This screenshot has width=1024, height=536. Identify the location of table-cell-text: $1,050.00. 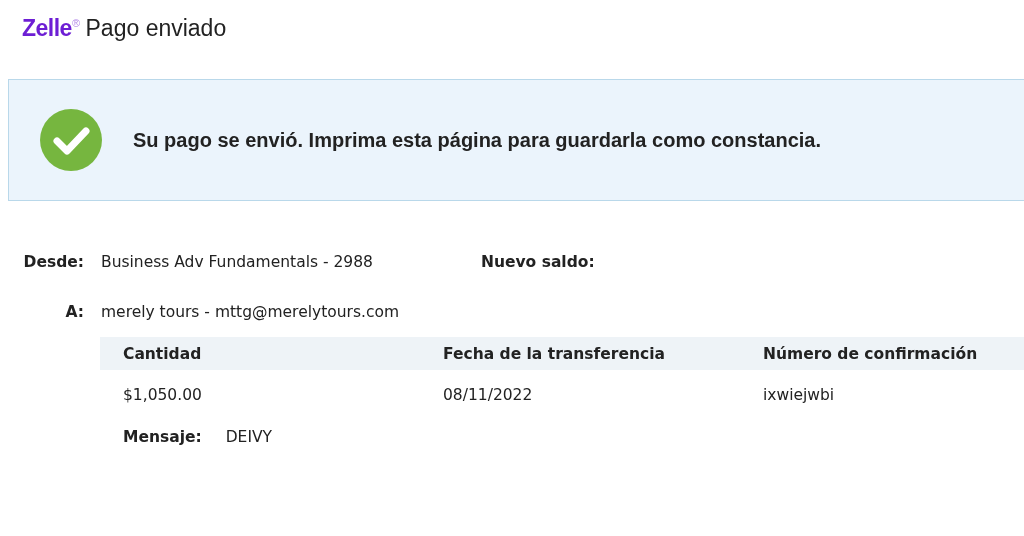
(162, 395).